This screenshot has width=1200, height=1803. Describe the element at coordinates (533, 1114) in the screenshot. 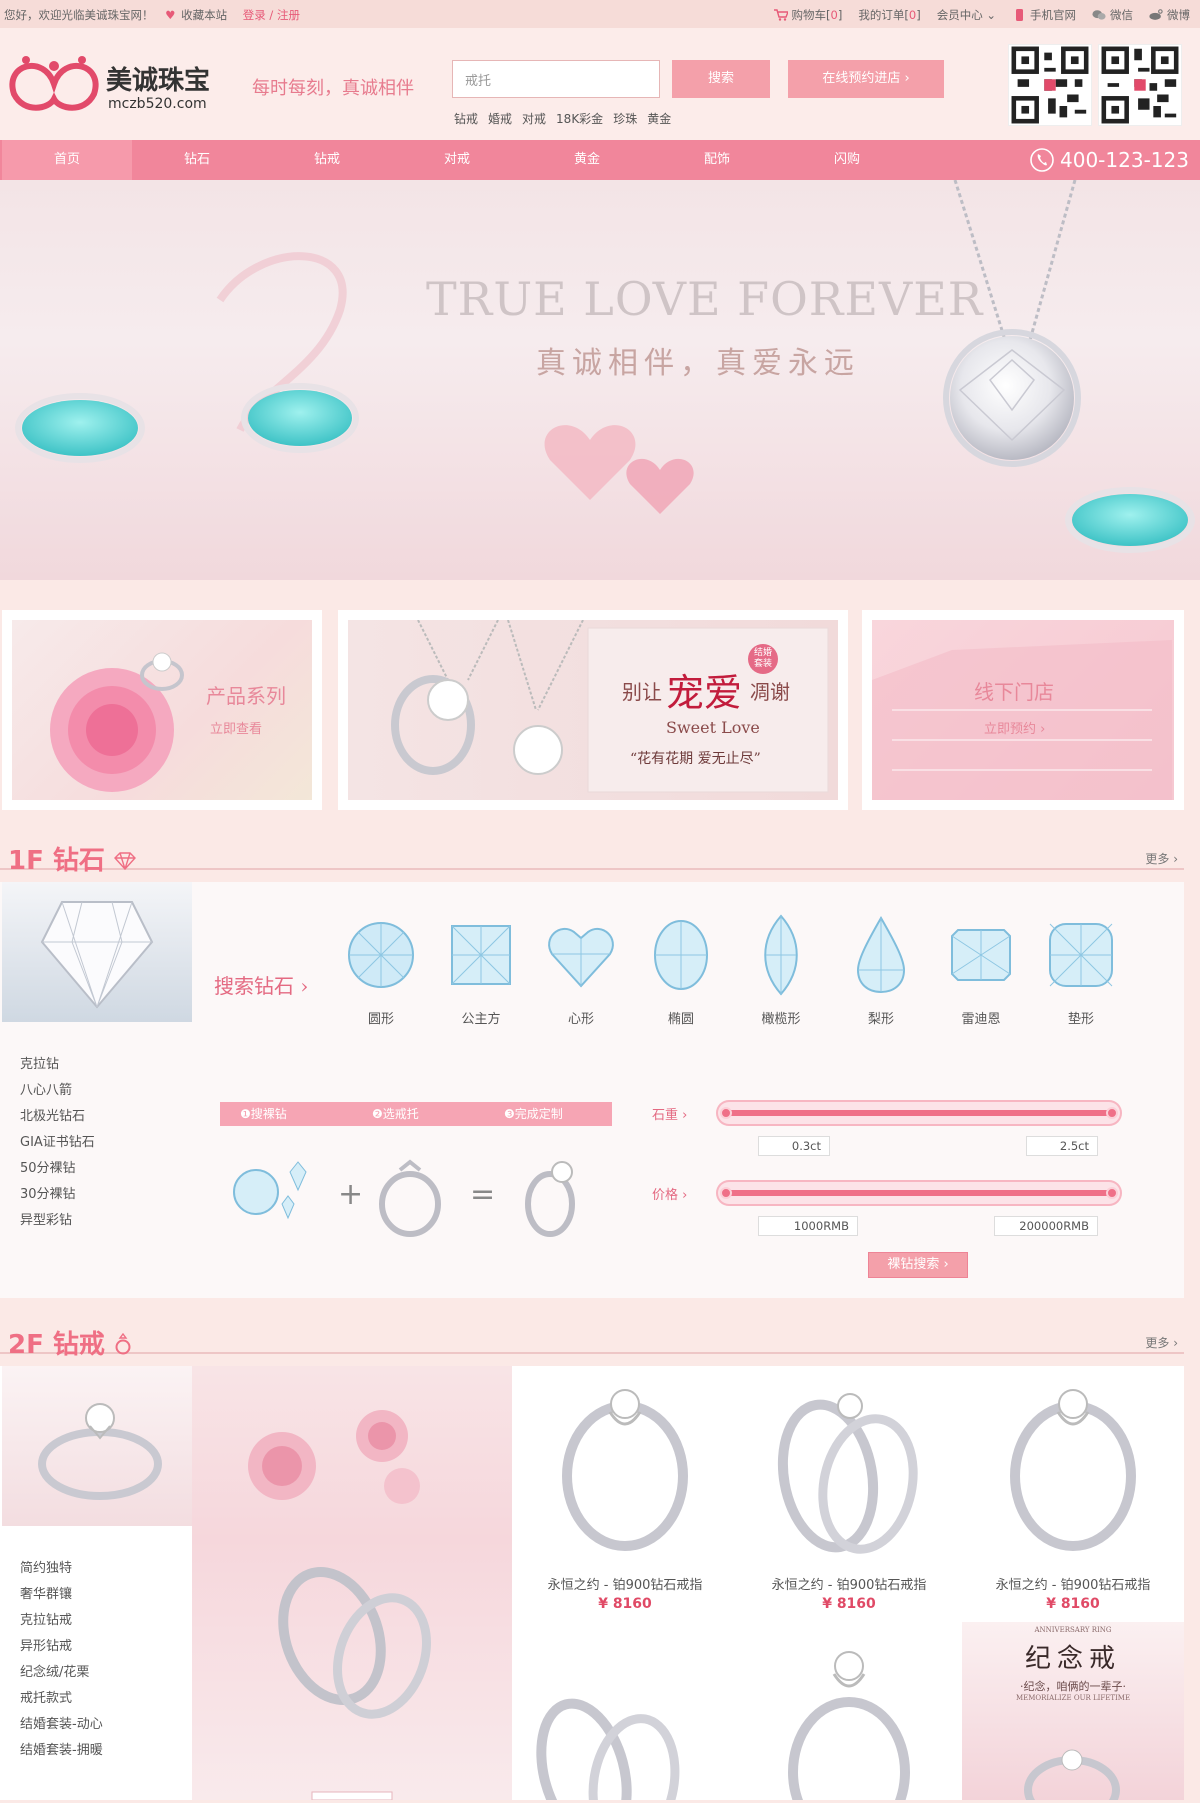

I see `step-label: ❸完成定制` at that location.